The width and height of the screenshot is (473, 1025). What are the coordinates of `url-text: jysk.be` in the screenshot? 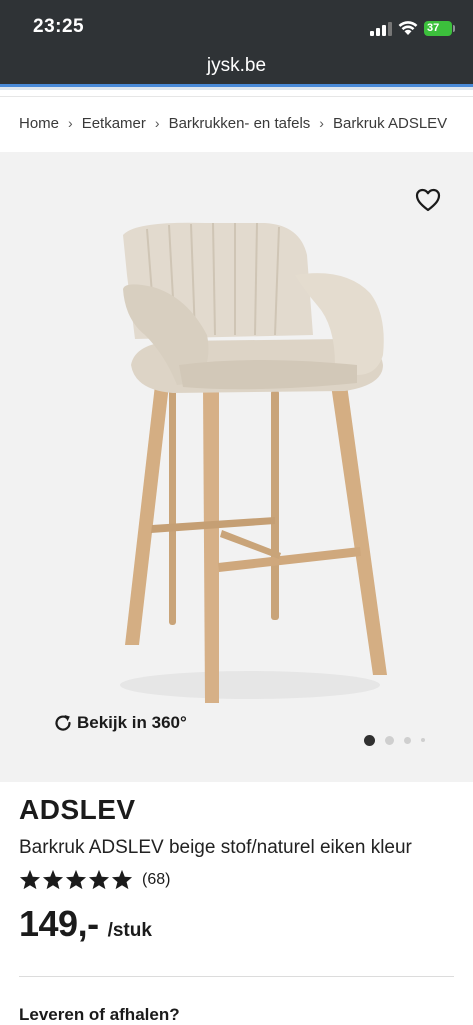 It's located at (236, 66).